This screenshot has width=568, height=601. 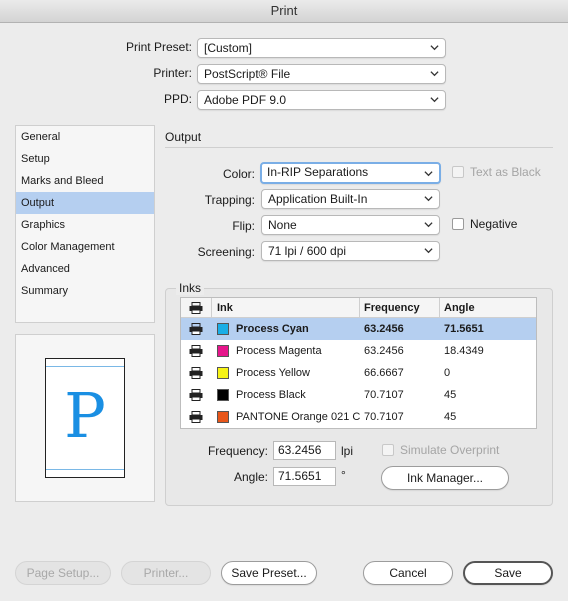 I want to click on category-graphics: Graphics, so click(x=85, y=225).